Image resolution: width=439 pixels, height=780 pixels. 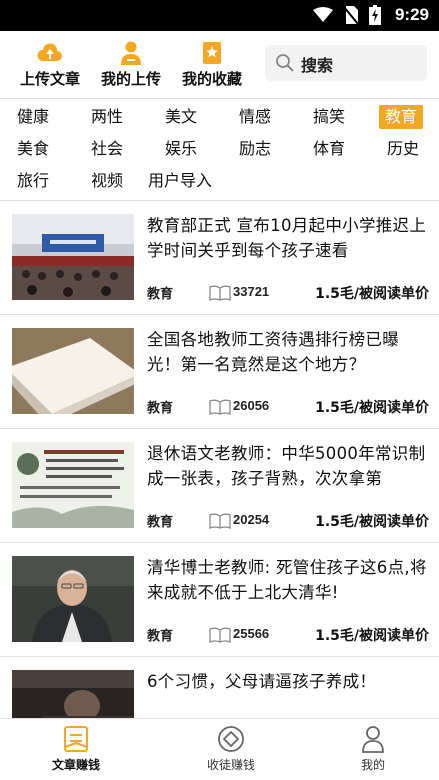 I want to click on status-time: 9:29, so click(x=411, y=14).